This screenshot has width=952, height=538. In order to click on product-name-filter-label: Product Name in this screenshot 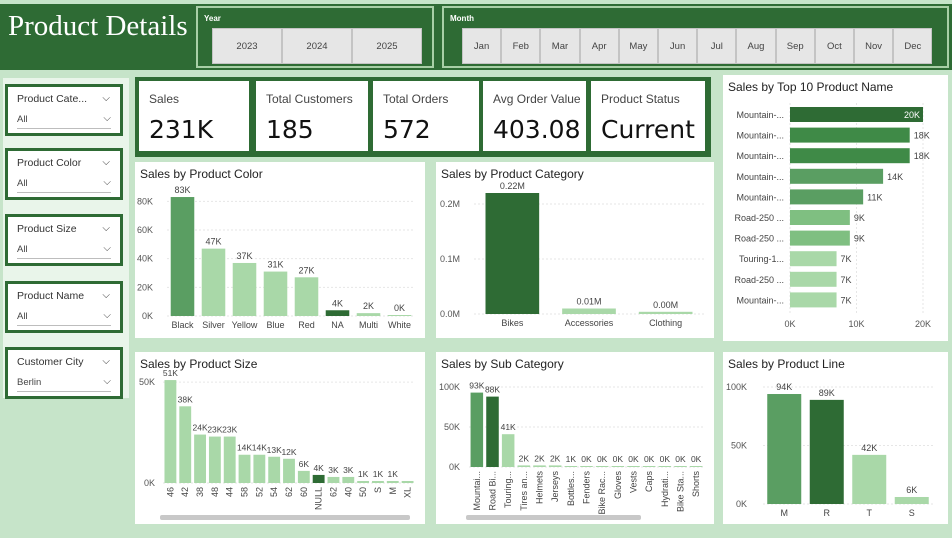, I will do `click(51, 296)`.